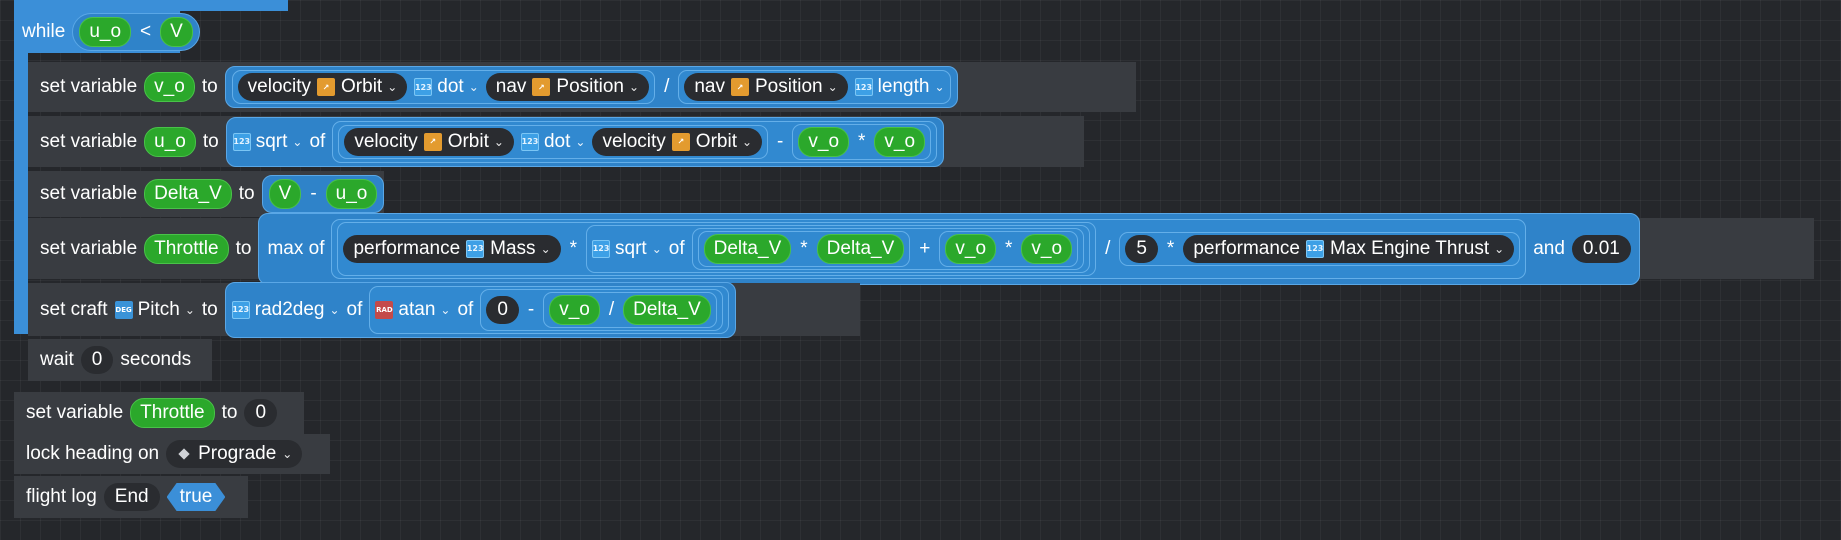 Image resolution: width=1841 pixels, height=540 pixels. I want to click on multiply-expression: Delta_V * Delta_V, so click(804, 248).